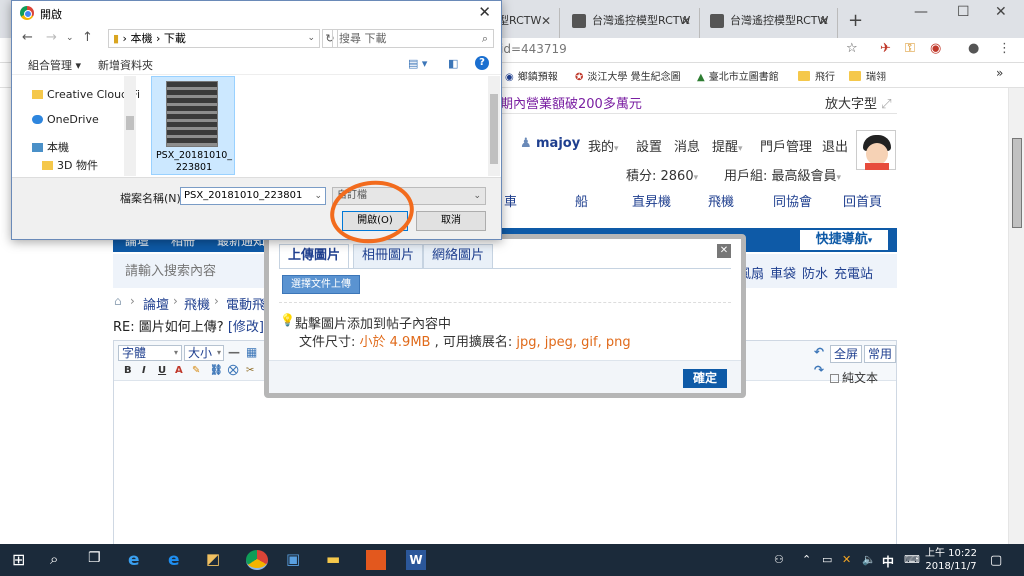 This screenshot has width=1024, height=576. I want to click on nav-my: 我的▾, so click(603, 145).